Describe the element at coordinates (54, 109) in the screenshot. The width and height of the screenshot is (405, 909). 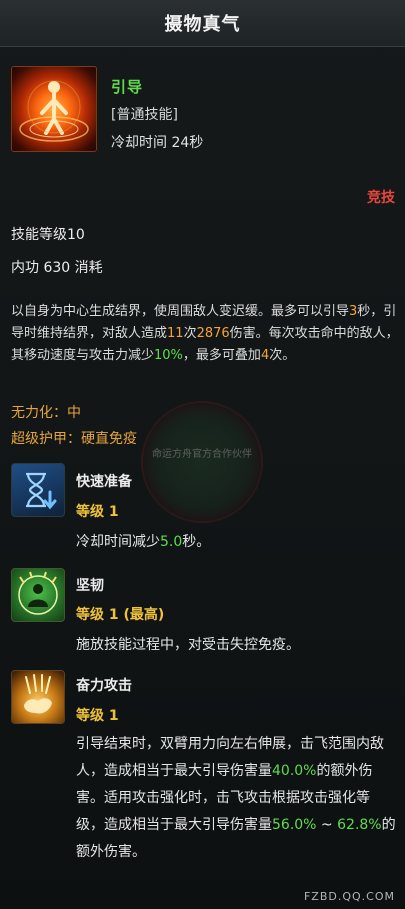
I see `channeling-figure-icon` at that location.